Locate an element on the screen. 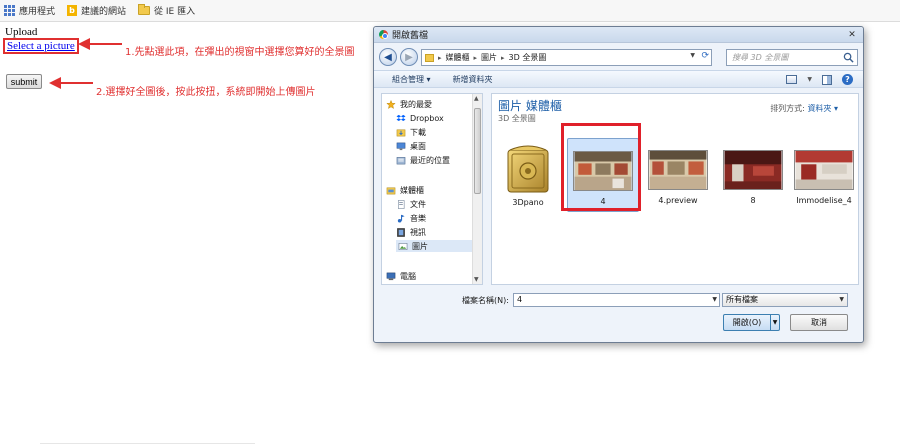 This screenshot has width=900, height=446. bookmark-label: 從 IE 匯入 is located at coordinates (175, 12).